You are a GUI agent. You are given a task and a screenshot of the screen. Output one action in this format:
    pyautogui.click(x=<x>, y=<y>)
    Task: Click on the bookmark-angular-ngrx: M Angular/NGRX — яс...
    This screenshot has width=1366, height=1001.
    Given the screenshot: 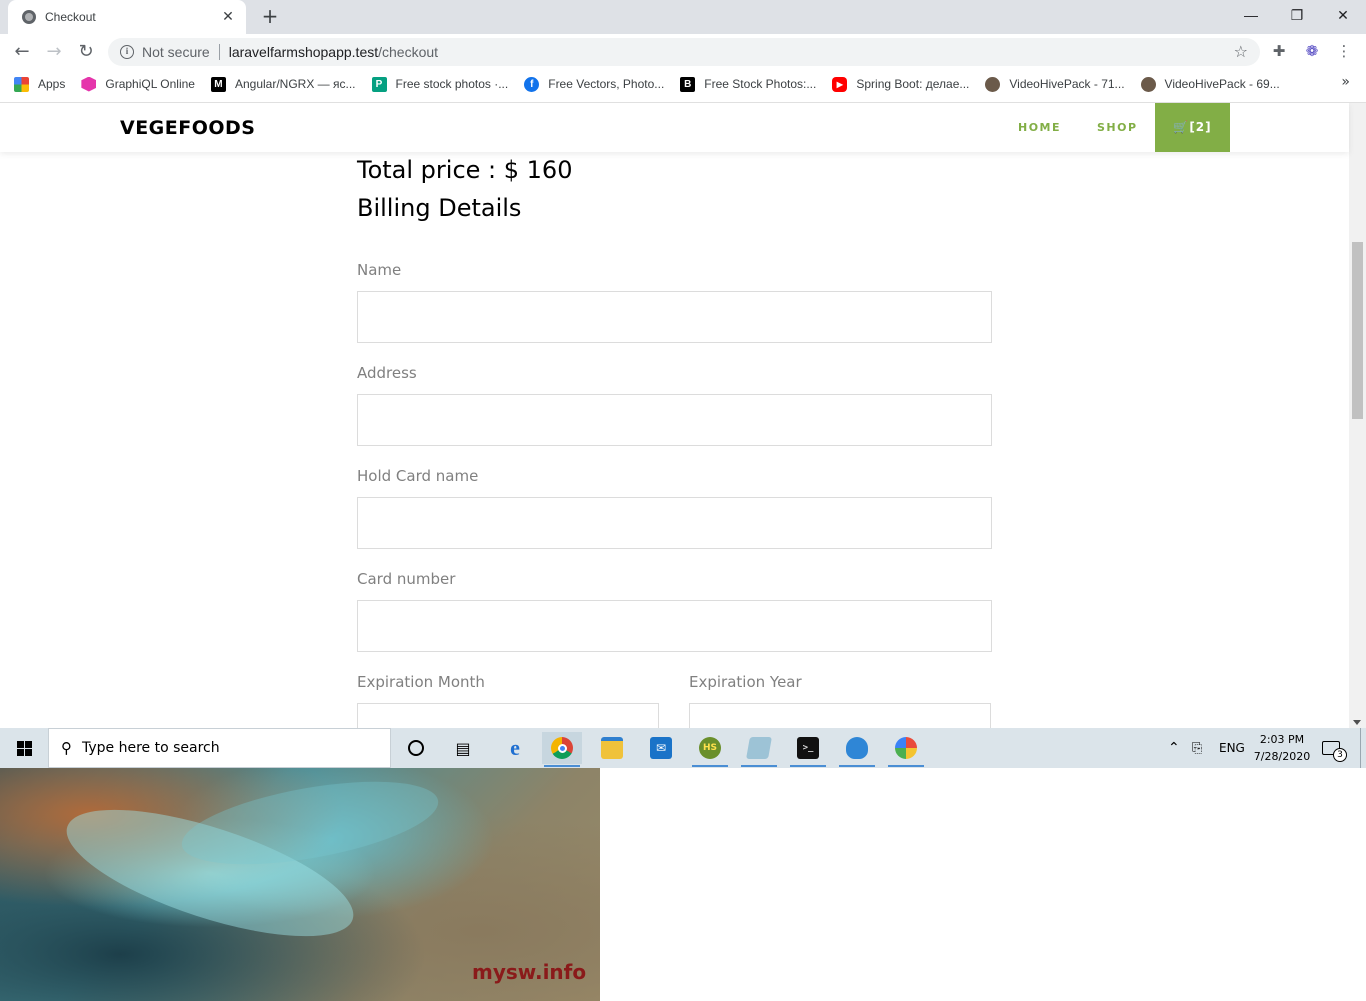 What is the action you would take?
    pyautogui.click(x=283, y=84)
    